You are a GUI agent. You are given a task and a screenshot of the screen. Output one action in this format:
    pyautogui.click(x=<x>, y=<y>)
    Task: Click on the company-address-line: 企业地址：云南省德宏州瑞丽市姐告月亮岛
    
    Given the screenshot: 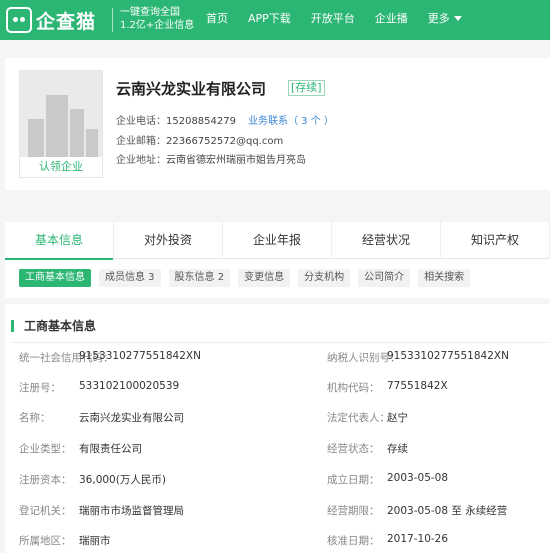 What is the action you would take?
    pyautogui.click(x=211, y=158)
    